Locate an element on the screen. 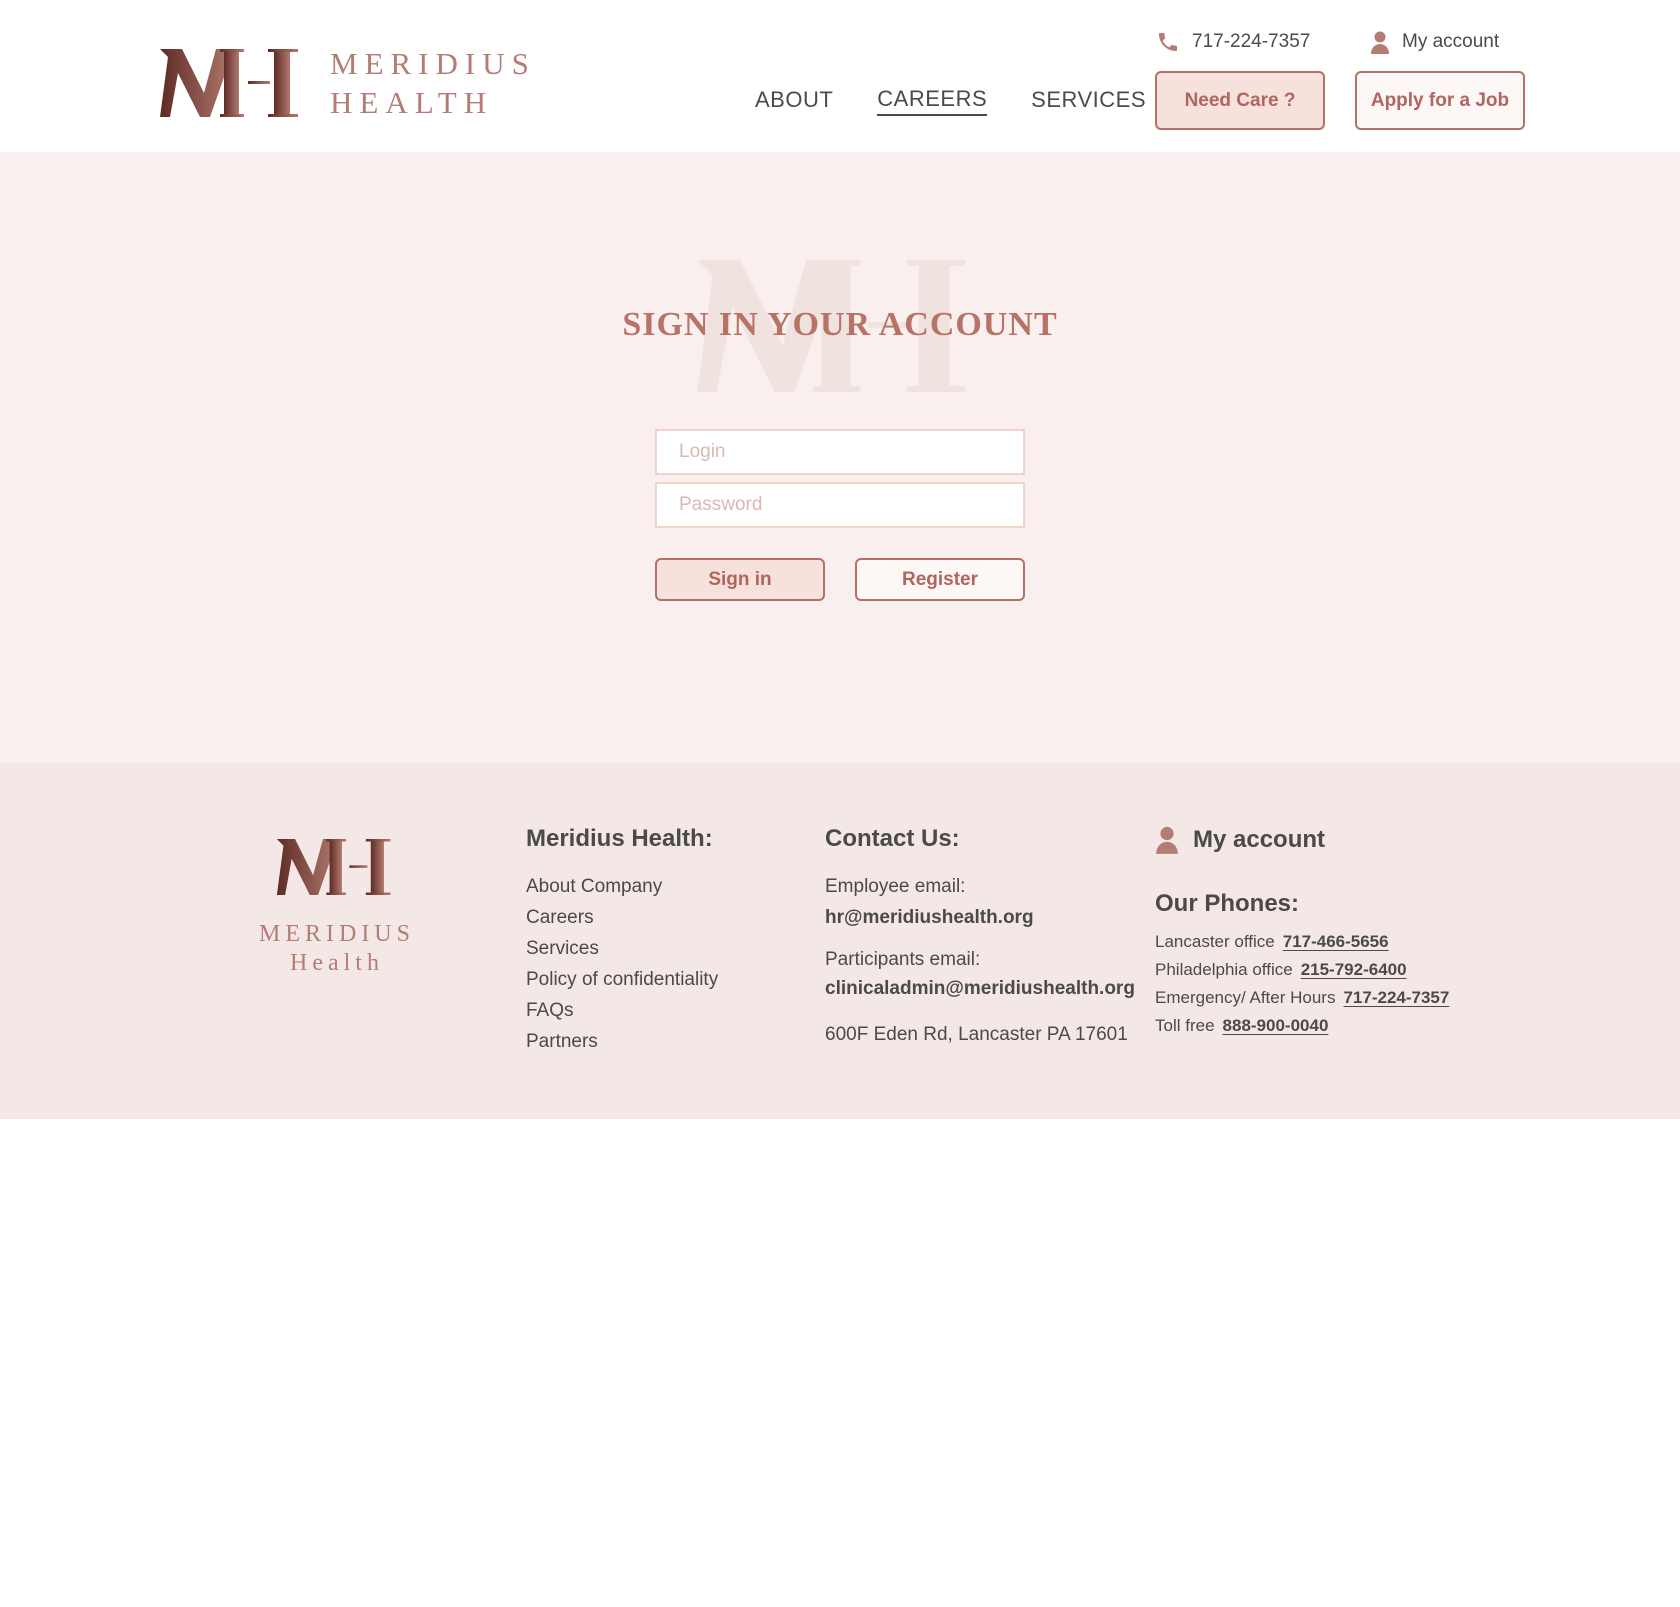 This screenshot has width=1680, height=1607. footer-about-title: Meridius Health: is located at coordinates (619, 838).